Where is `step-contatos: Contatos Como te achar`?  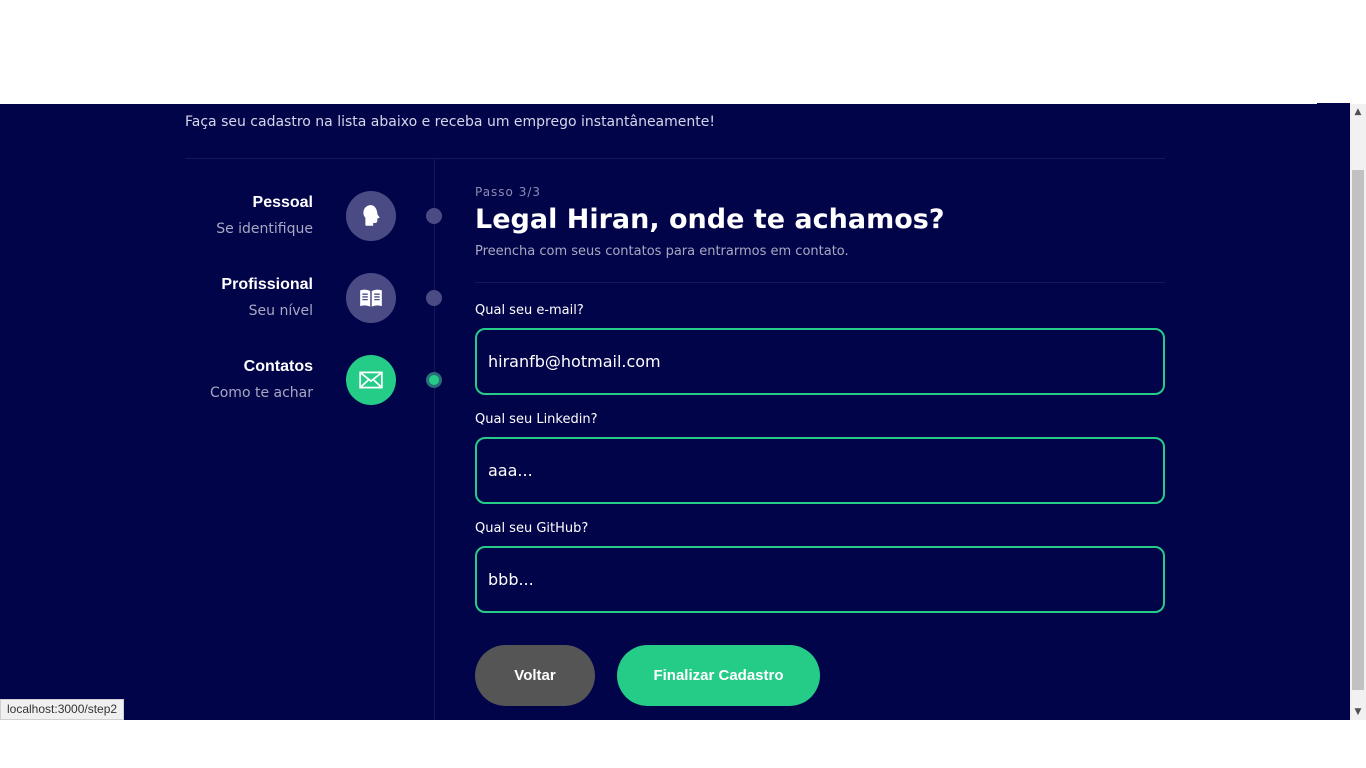 step-contatos: Contatos Como te achar is located at coordinates (313, 380).